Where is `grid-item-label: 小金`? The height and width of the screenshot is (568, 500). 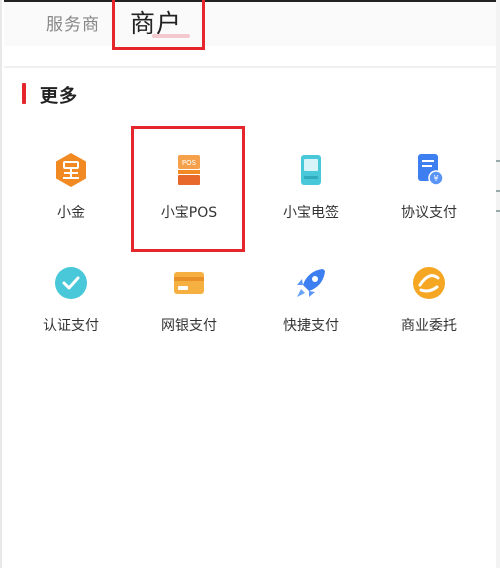 grid-item-label: 小金 is located at coordinates (71, 213).